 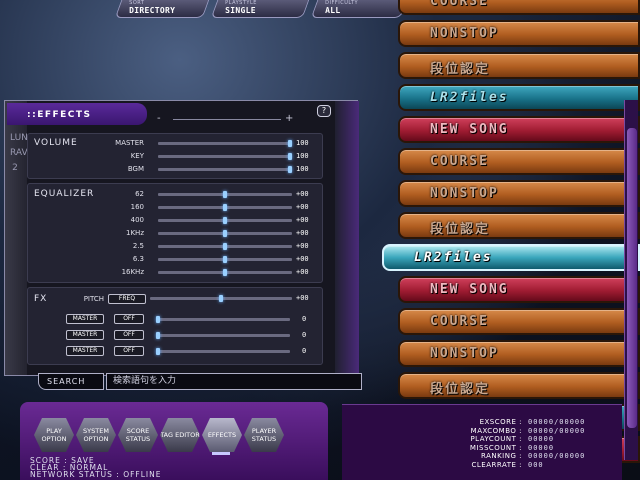 I want to click on active-menu-indicator, so click(x=221, y=453).